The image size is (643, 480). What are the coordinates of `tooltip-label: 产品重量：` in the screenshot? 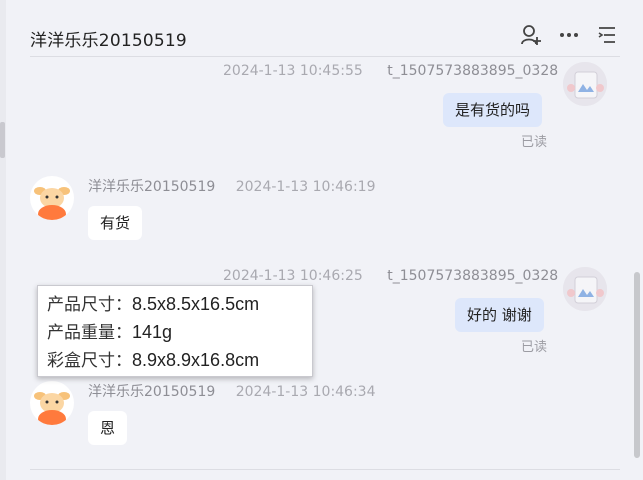 It's located at (89, 333).